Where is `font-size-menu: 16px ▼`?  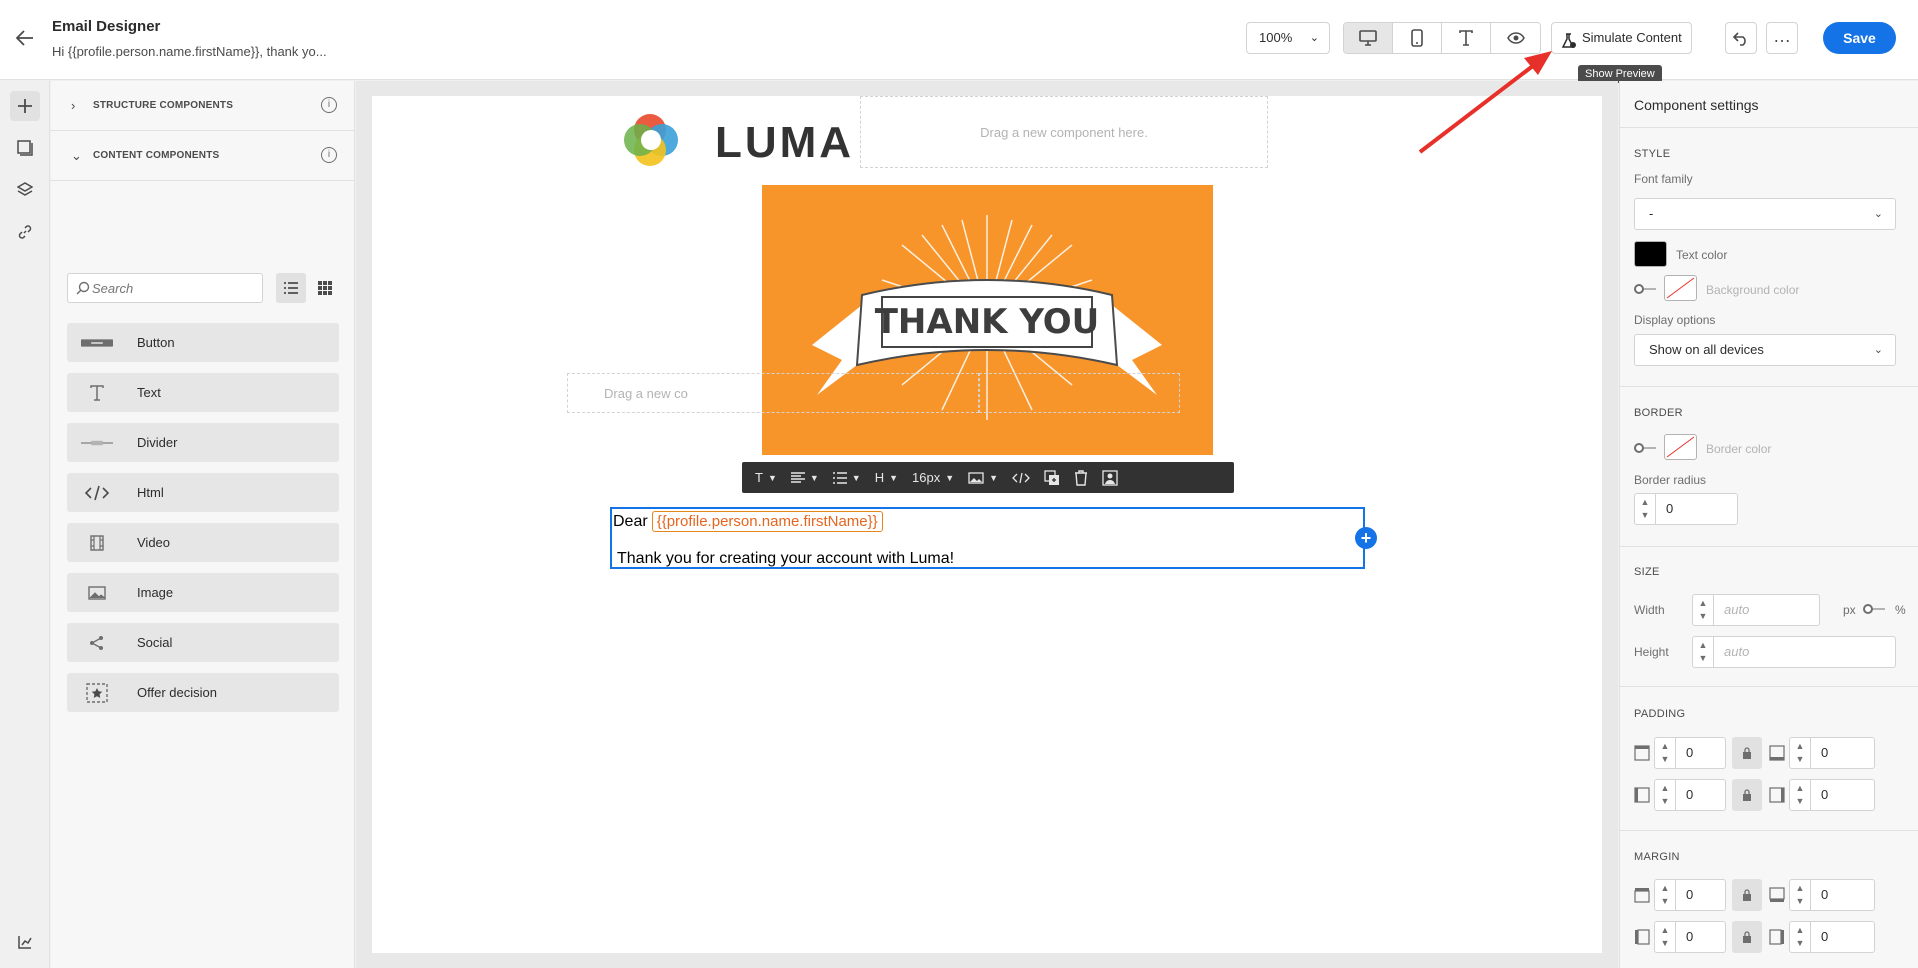 font-size-menu: 16px ▼ is located at coordinates (933, 477).